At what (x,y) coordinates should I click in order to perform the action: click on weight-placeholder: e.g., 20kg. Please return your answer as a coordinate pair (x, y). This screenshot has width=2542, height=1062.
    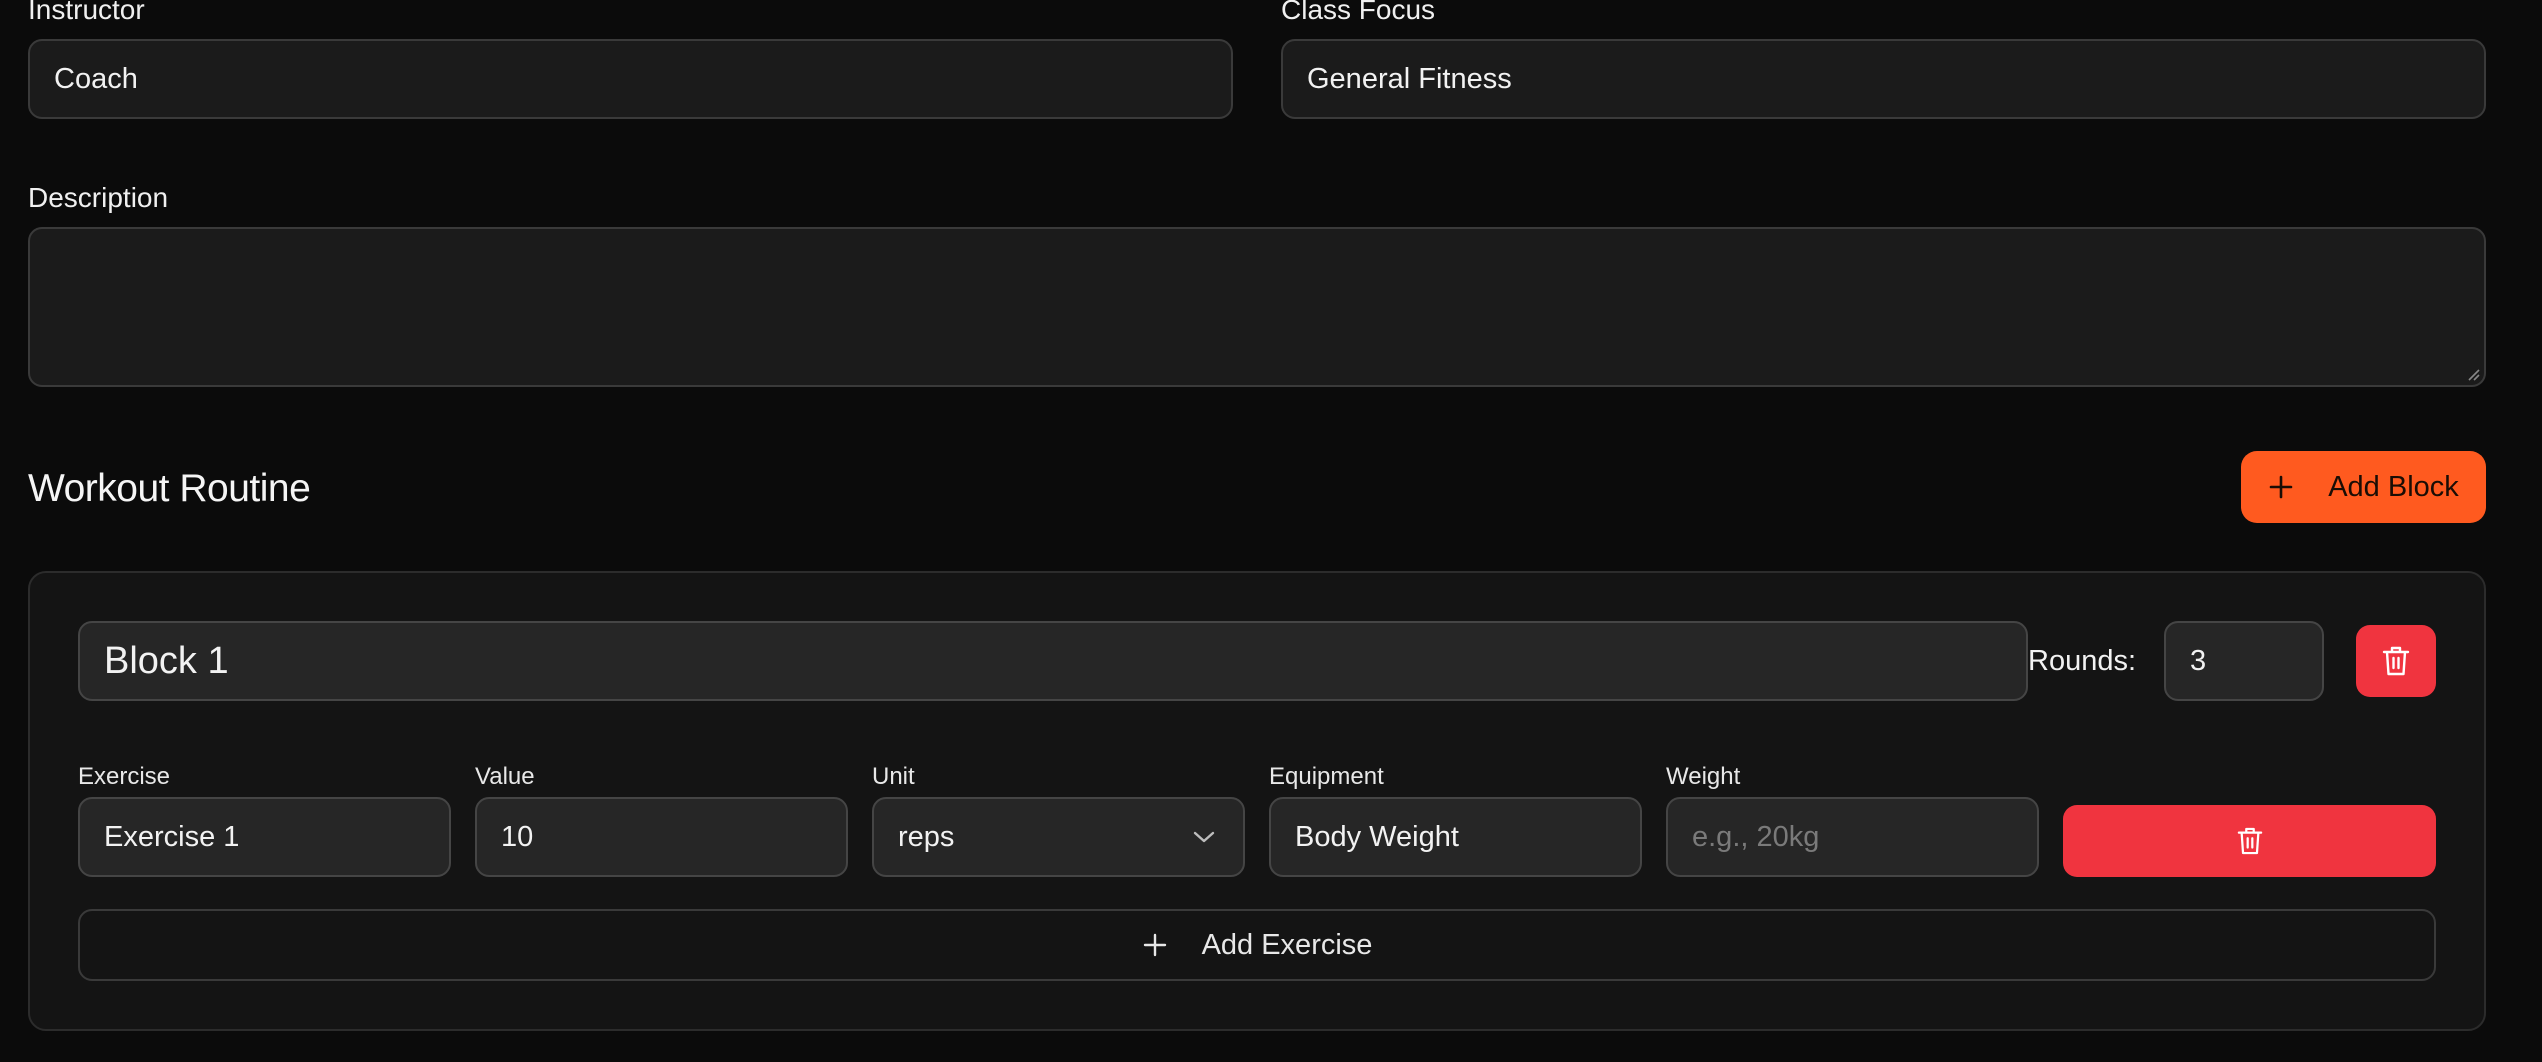
    Looking at the image, I should click on (1756, 836).